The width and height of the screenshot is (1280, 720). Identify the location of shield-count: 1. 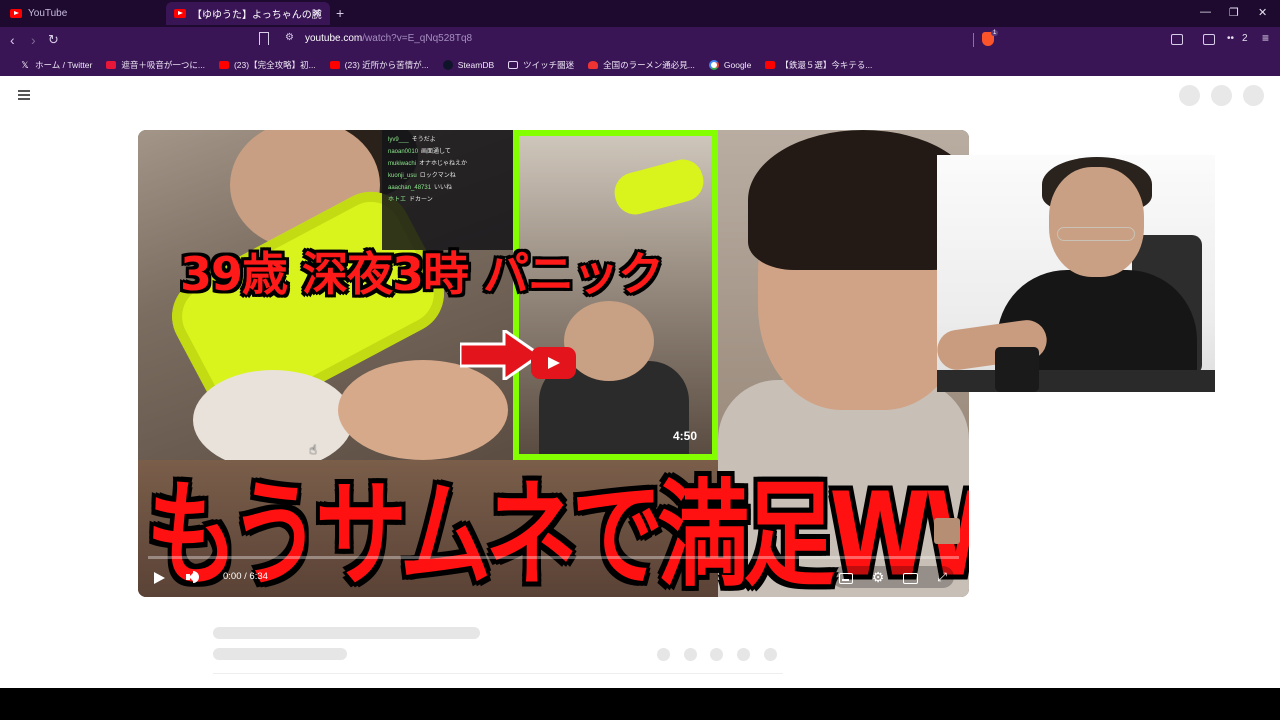
(995, 33).